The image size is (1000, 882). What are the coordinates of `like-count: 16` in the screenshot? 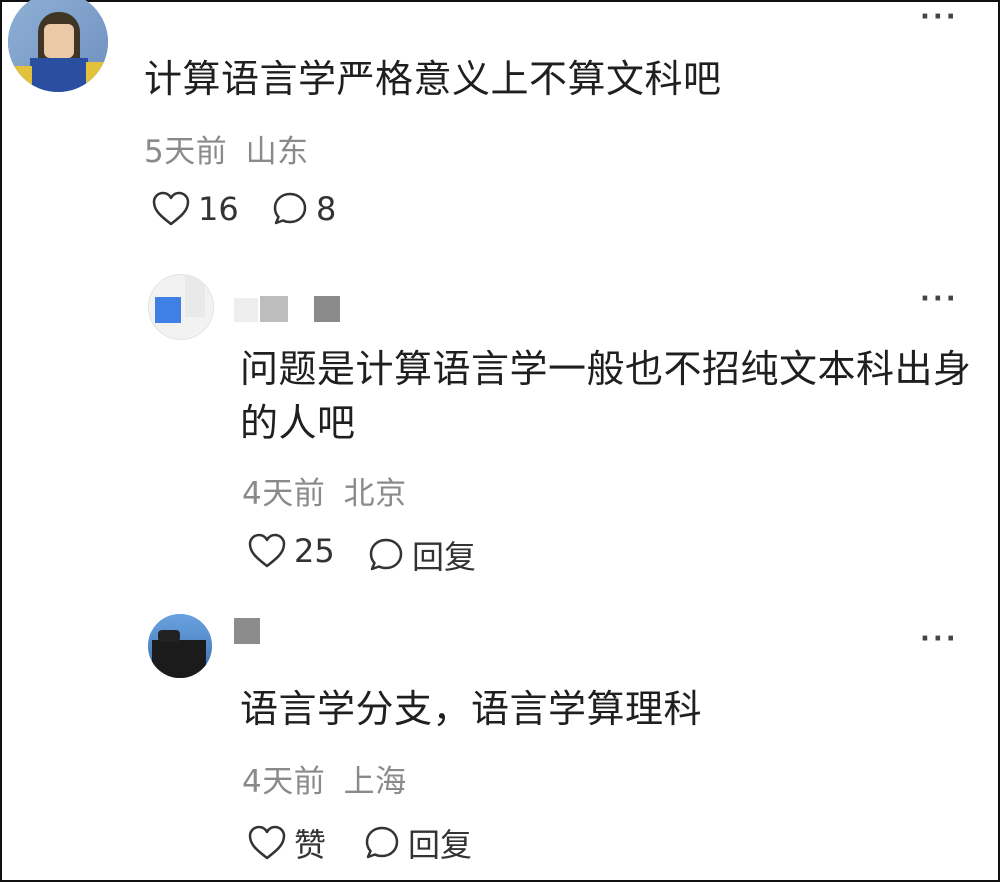 It's located at (218, 209).